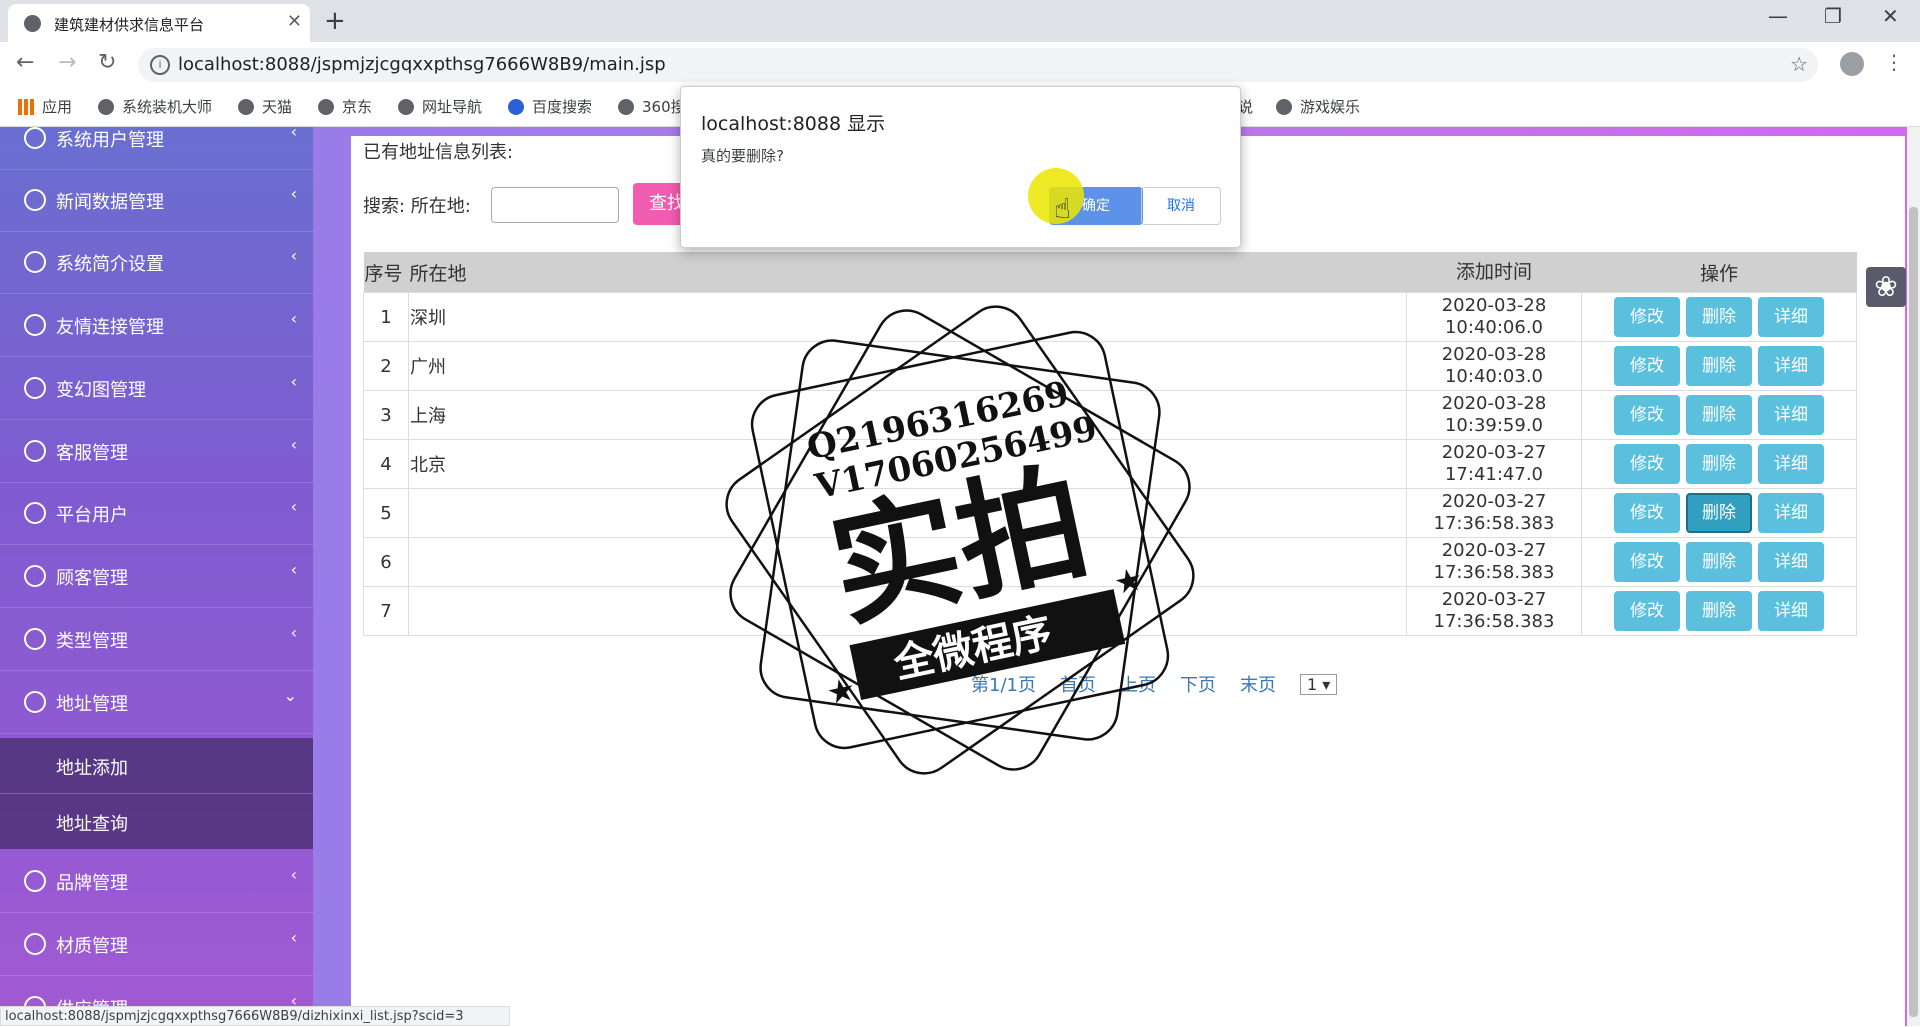 The width and height of the screenshot is (1920, 1027). I want to click on sidebar-item-materials: 材质管理 ‹, so click(156, 944).